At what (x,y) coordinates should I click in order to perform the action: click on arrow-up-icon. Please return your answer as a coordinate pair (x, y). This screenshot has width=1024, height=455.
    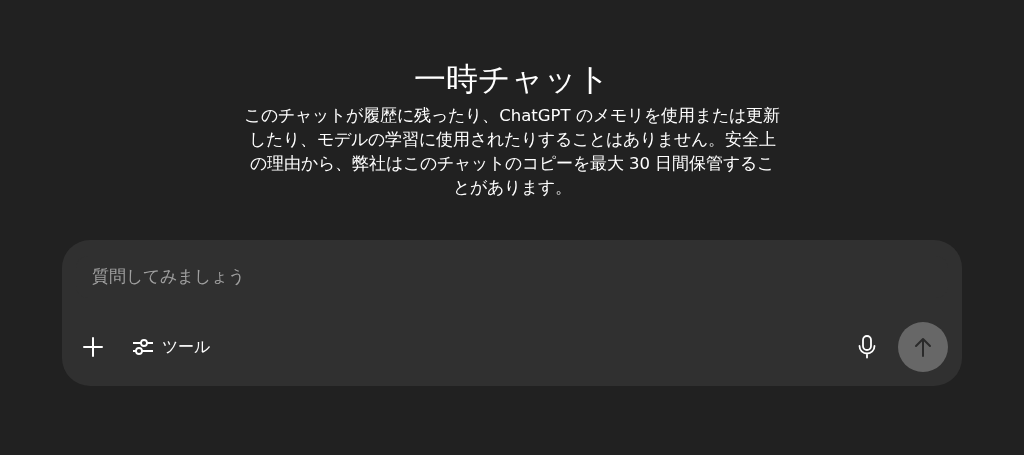
    Looking at the image, I should click on (923, 347).